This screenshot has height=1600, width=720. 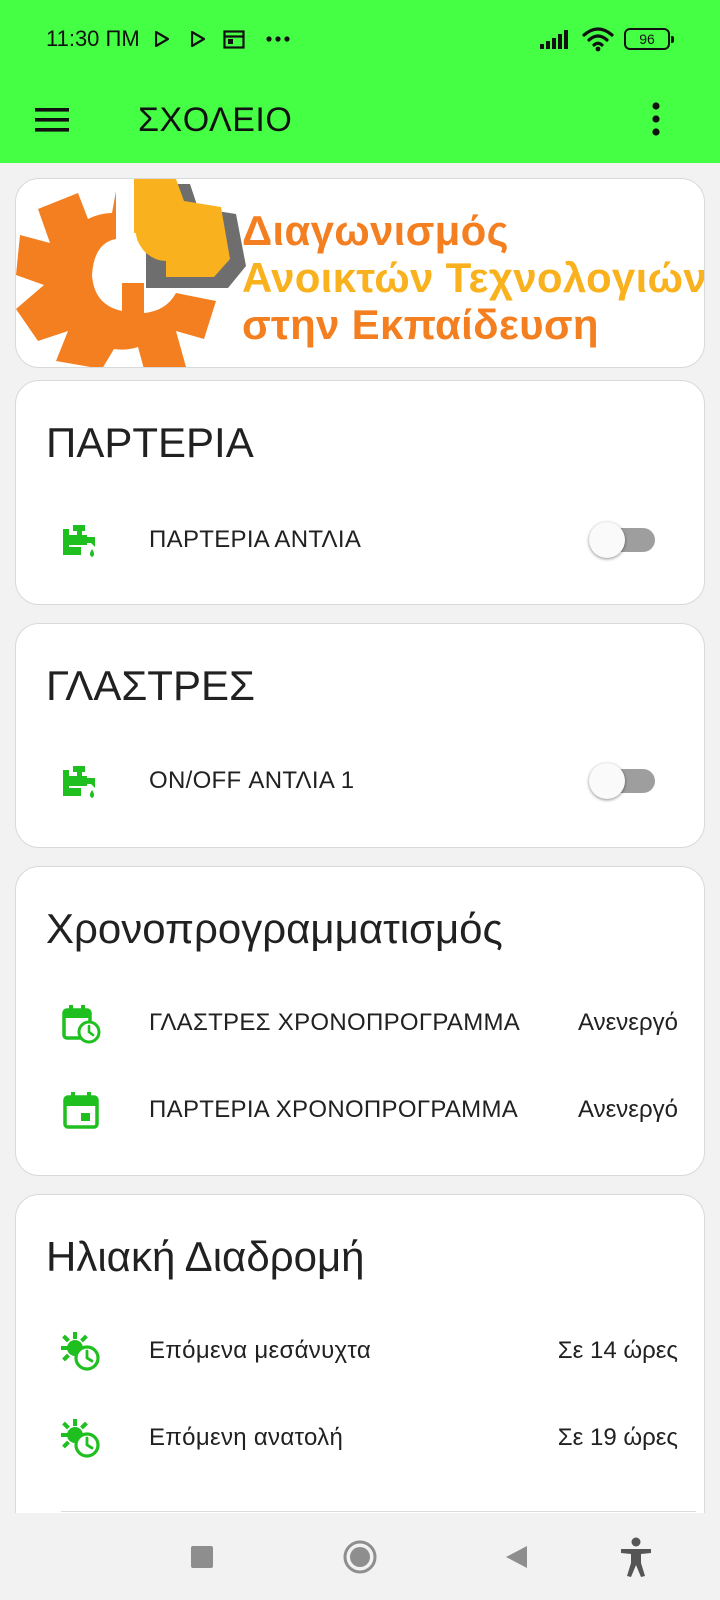 What do you see at coordinates (278, 39) in the screenshot?
I see `more-dots-icon` at bounding box center [278, 39].